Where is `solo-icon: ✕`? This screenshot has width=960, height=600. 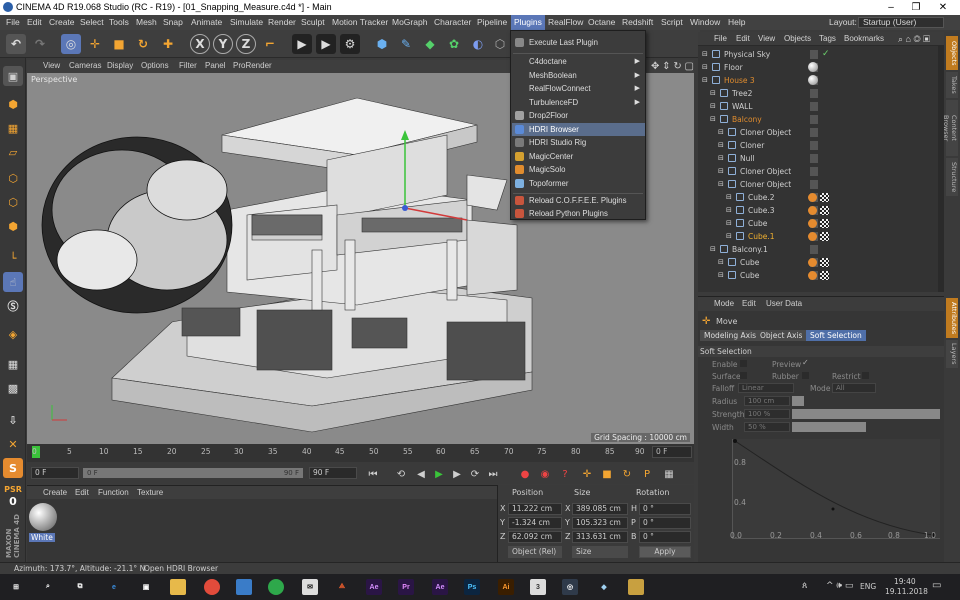
solo-icon: ✕ is located at coordinates (13, 444).